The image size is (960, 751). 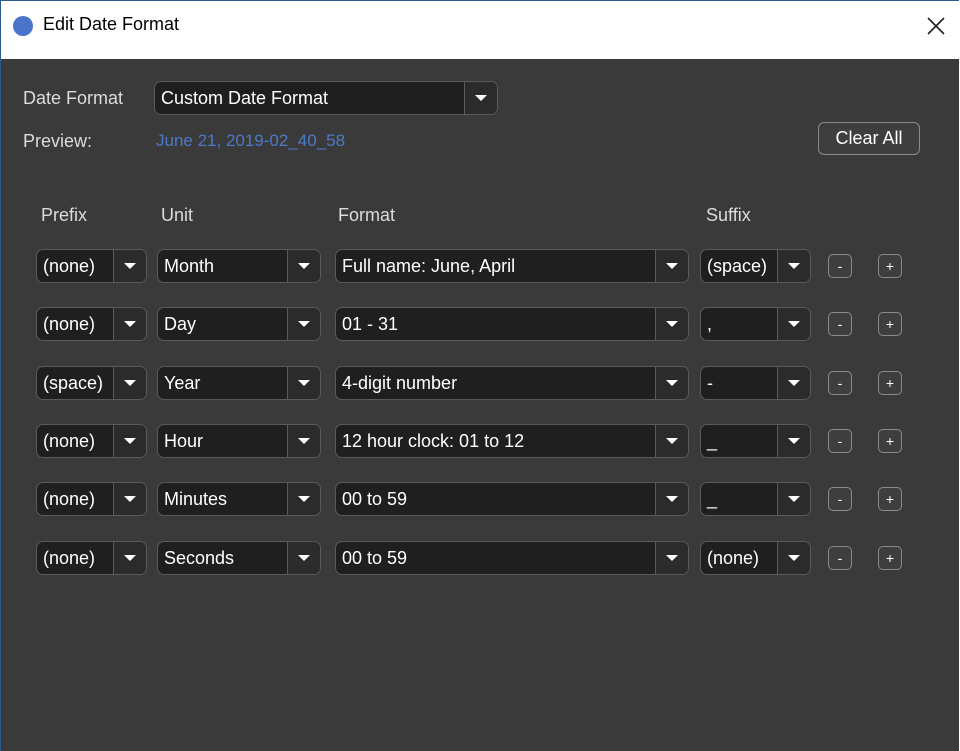 What do you see at coordinates (239, 441) in the screenshot?
I see `unit-select: Hour` at bounding box center [239, 441].